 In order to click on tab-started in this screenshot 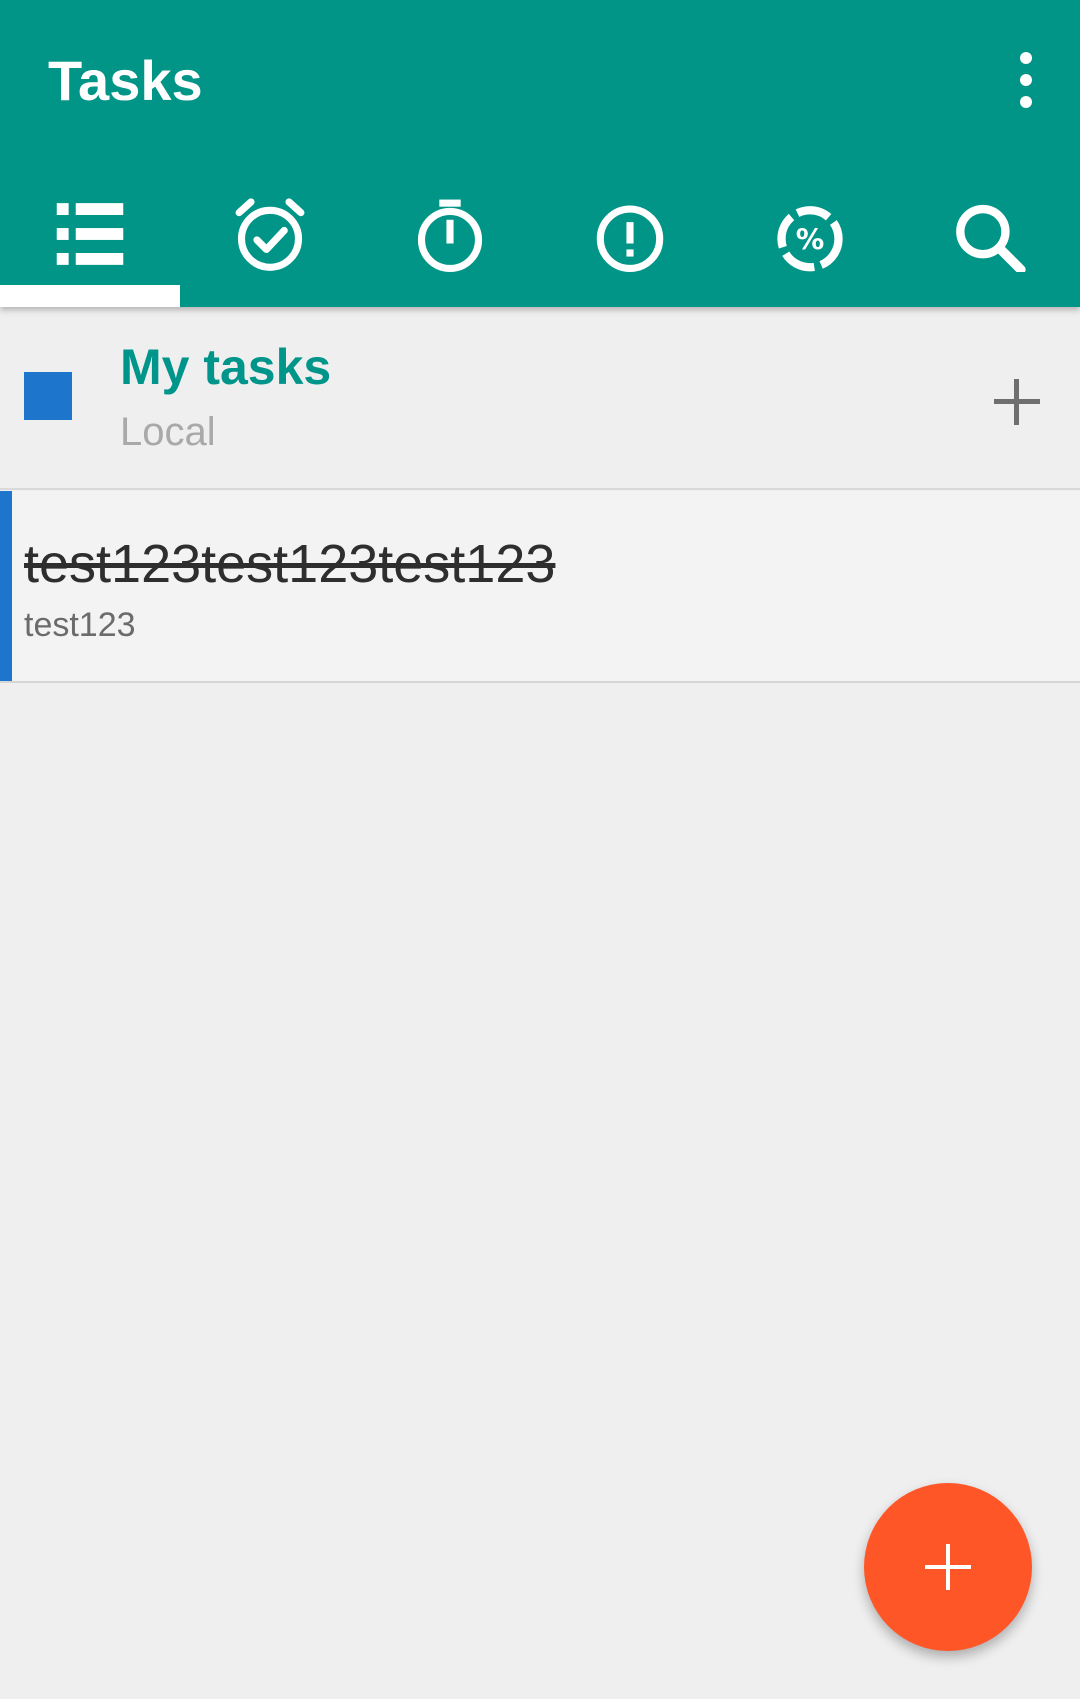, I will do `click(450, 243)`.